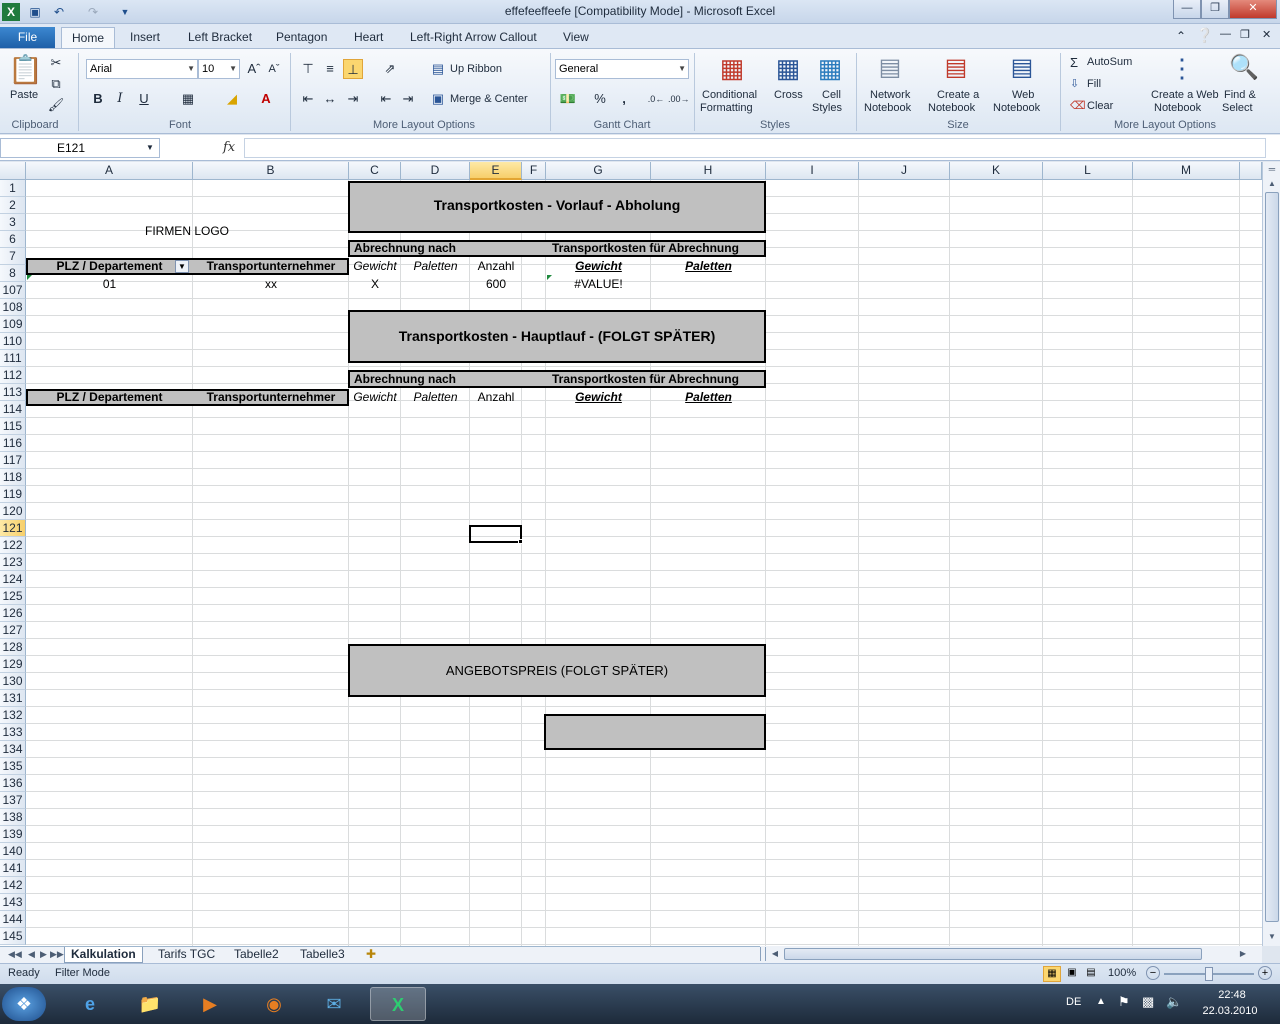  Describe the element at coordinates (13, 766) in the screenshot. I see `row-header-135: 135` at that location.